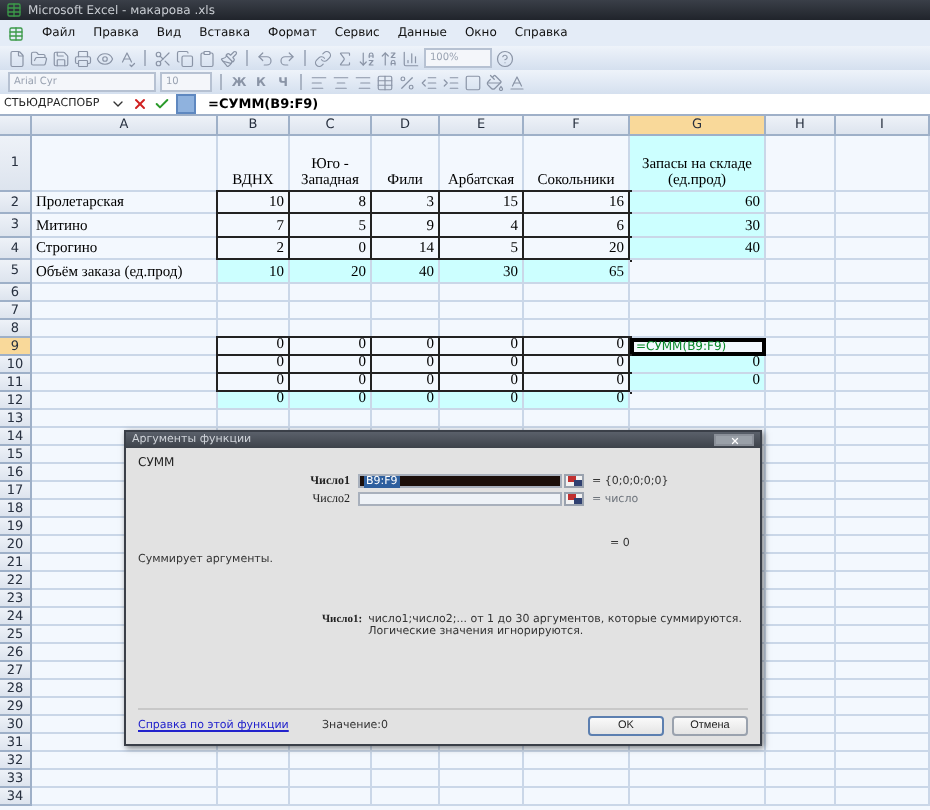 The height and width of the screenshot is (810, 930). What do you see at coordinates (16, 126) in the screenshot?
I see `select-all-corner` at bounding box center [16, 126].